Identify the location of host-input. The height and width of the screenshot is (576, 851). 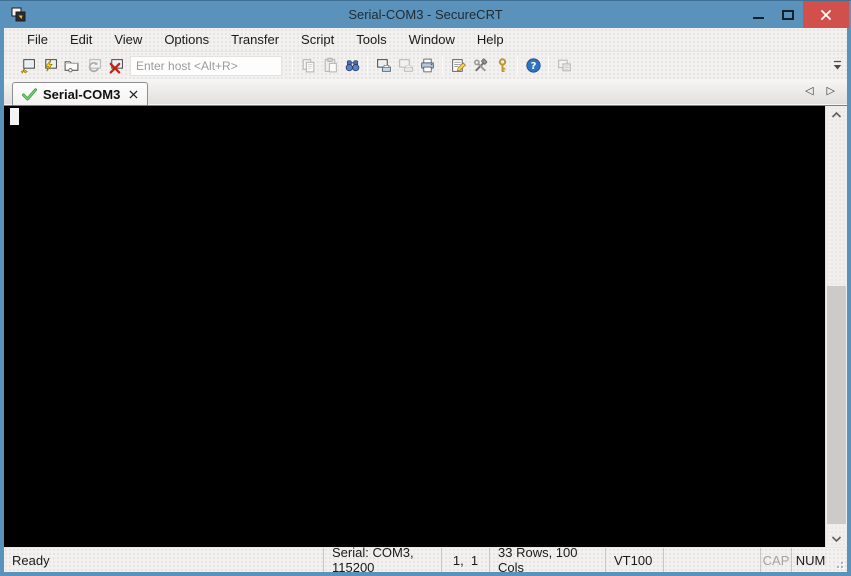
(206, 65).